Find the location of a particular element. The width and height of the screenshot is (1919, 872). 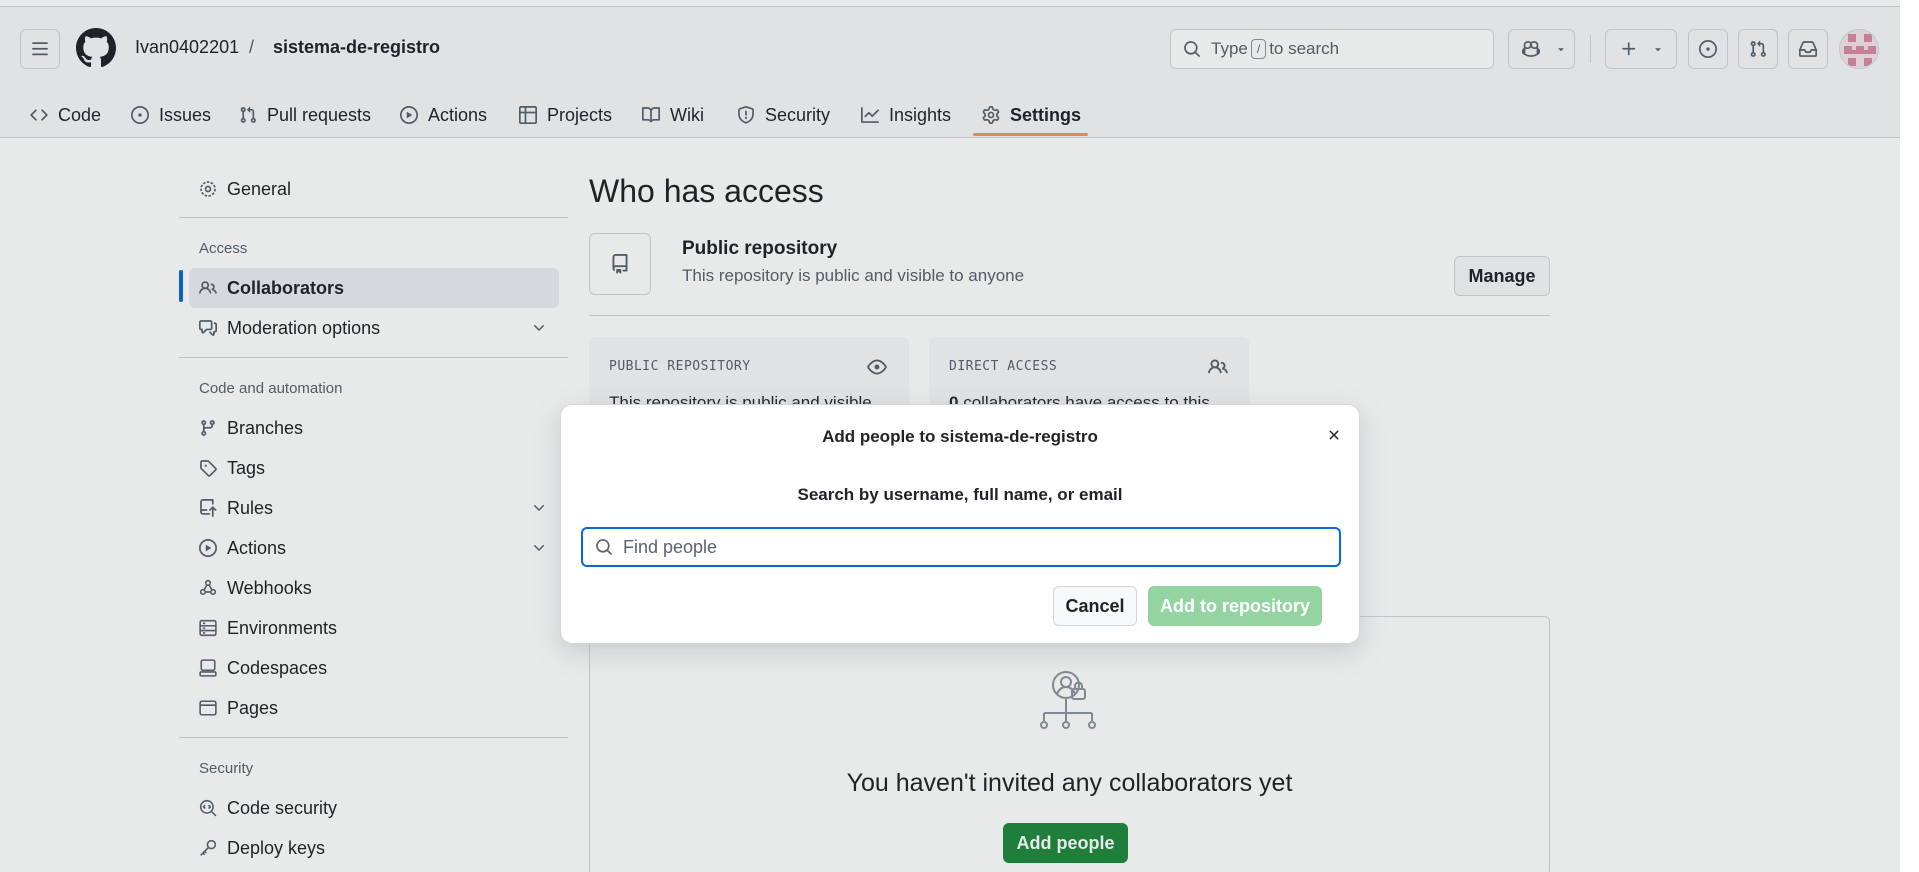

close-button is located at coordinates (1334, 435).